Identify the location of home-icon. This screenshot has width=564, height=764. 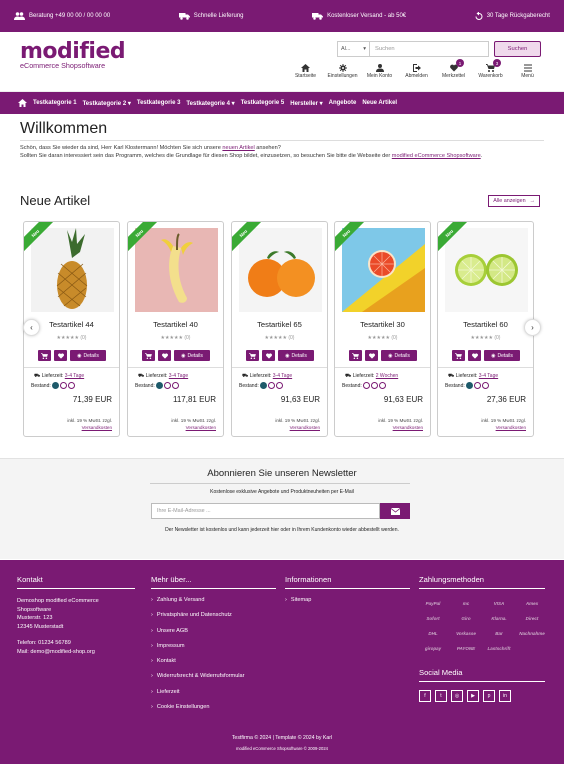
(22, 103).